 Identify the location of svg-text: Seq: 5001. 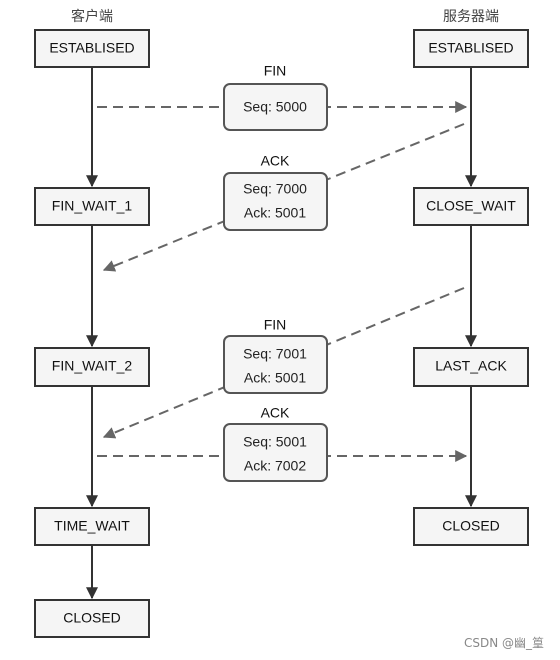
(275, 442).